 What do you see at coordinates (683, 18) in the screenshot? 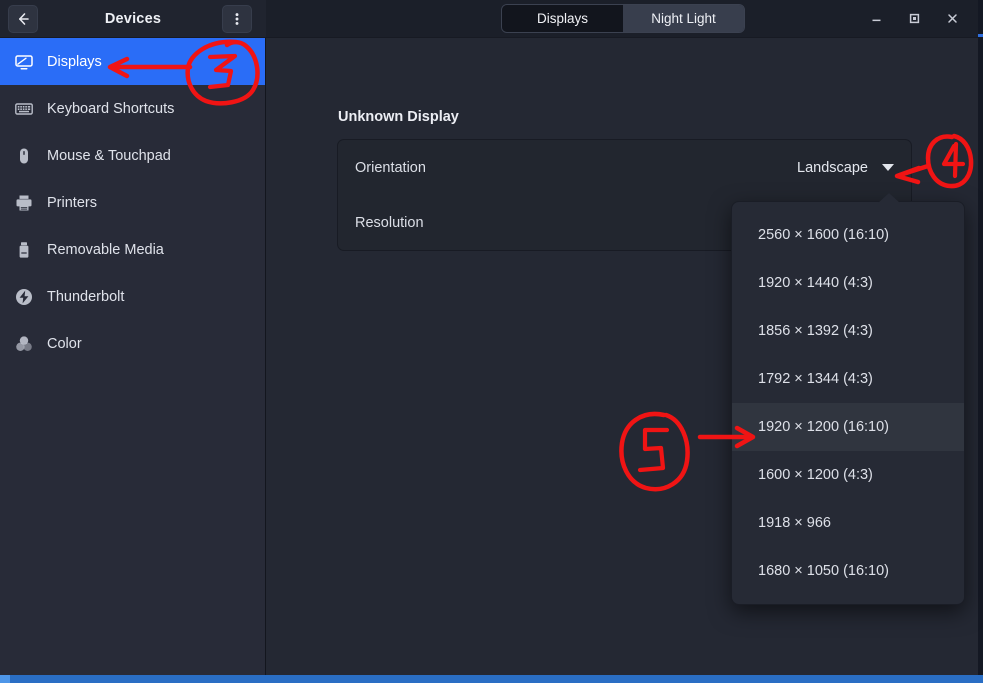
I see `tab-night-light: Night Light` at bounding box center [683, 18].